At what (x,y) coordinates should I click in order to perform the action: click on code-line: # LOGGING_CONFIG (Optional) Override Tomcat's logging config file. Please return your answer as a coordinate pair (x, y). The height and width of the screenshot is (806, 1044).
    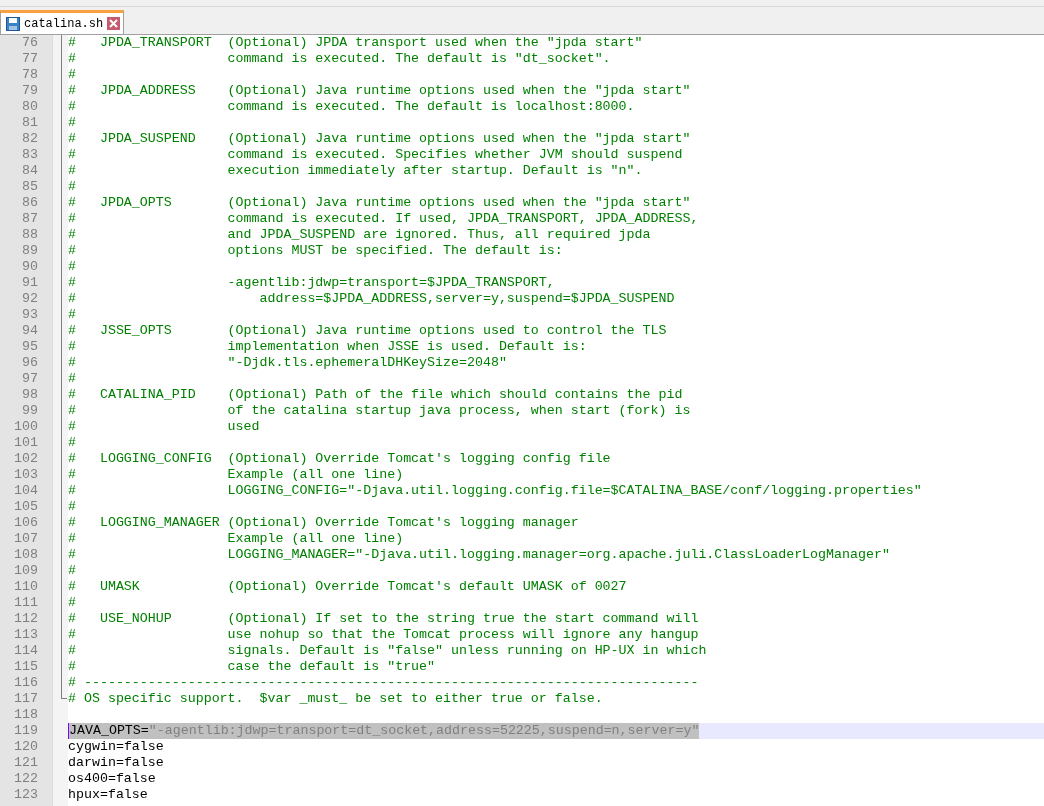
    Looking at the image, I should click on (339, 459).